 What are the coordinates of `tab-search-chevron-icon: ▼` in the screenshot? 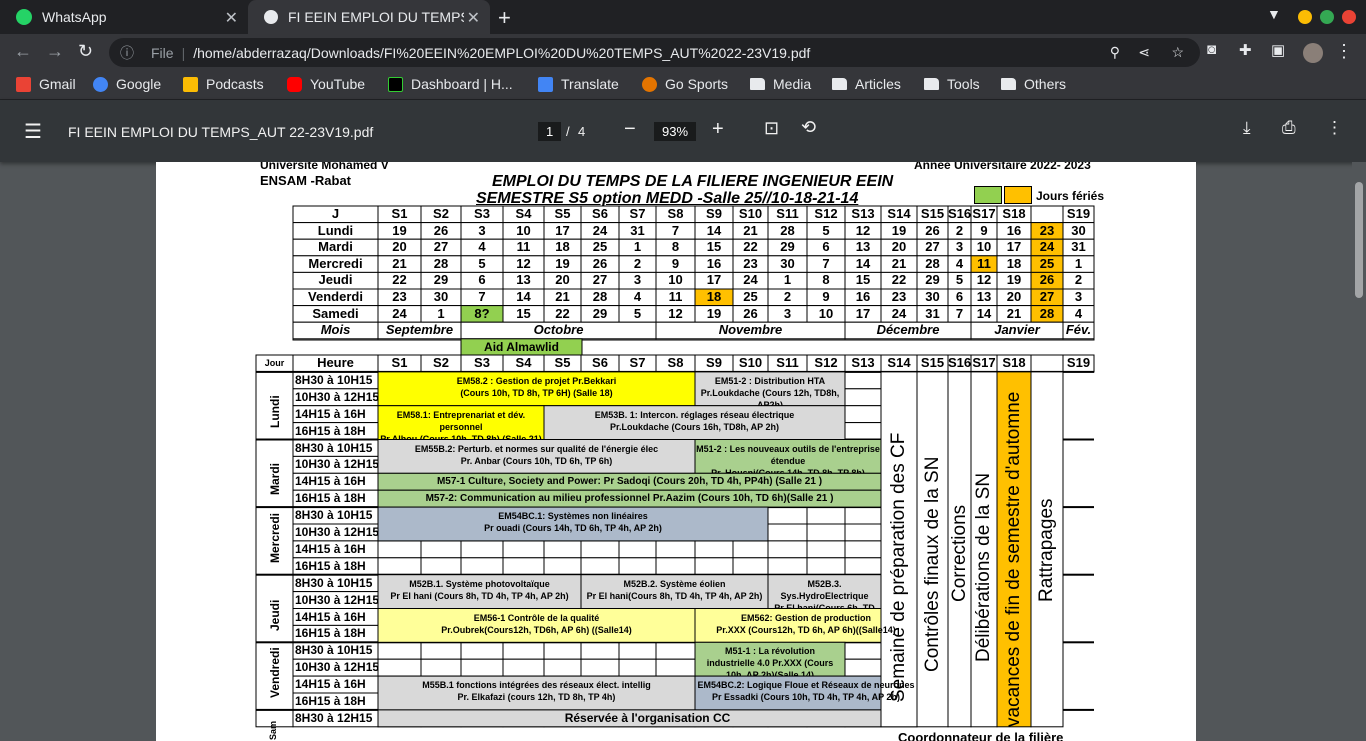 It's located at (1274, 14).